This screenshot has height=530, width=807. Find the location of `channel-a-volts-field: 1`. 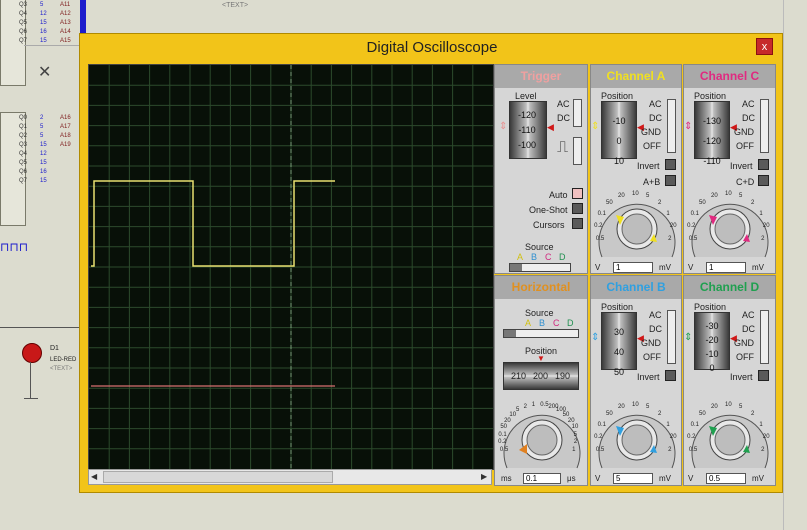

channel-a-volts-field: 1 is located at coordinates (633, 267).